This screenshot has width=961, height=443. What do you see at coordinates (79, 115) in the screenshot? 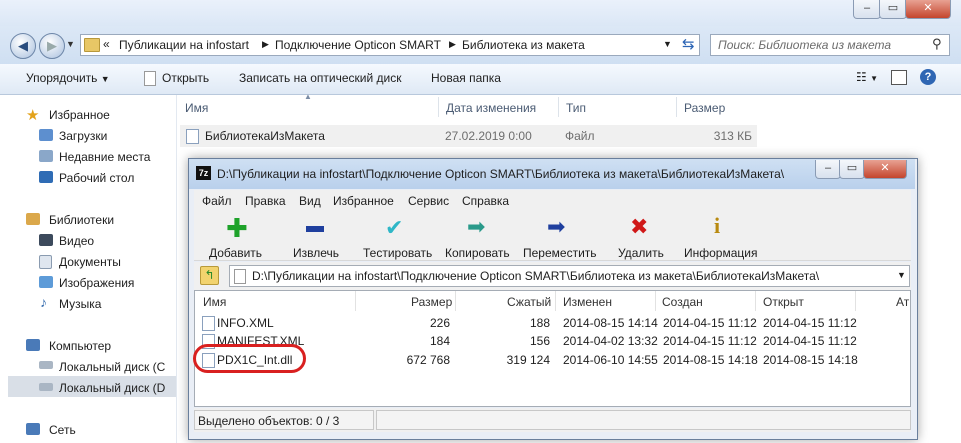
I see `nav-favorites: Избранное` at bounding box center [79, 115].